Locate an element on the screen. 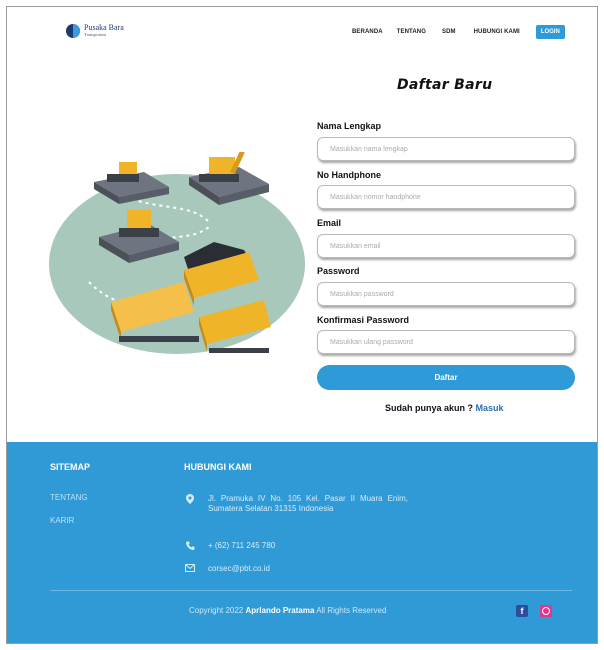  email-input: Masukkan email is located at coordinates (446, 246).